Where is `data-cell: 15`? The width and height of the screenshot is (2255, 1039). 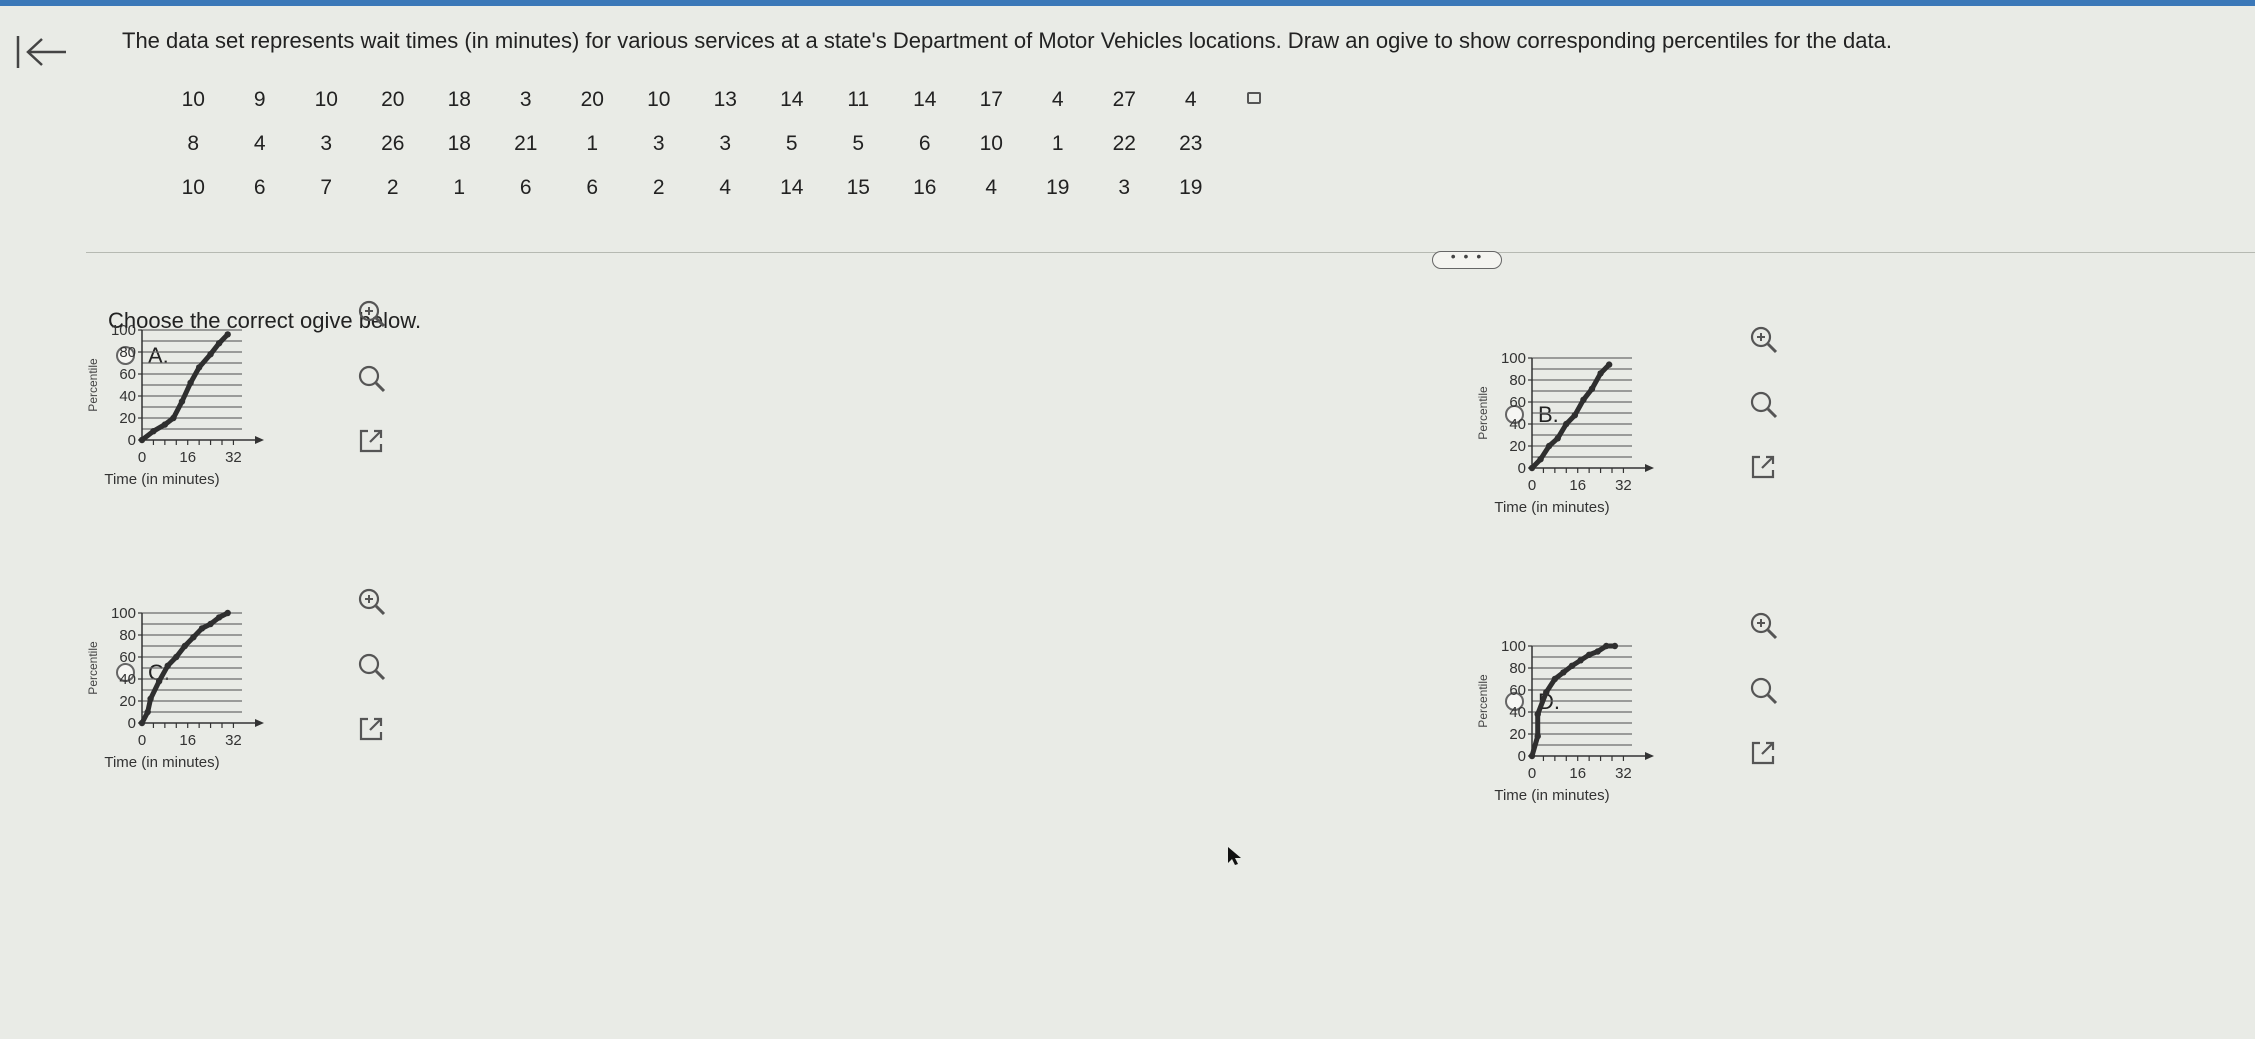 data-cell: 15 is located at coordinates (858, 187).